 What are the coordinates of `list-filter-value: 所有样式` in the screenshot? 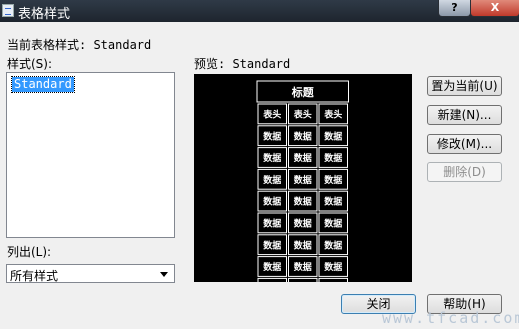 It's located at (34, 276).